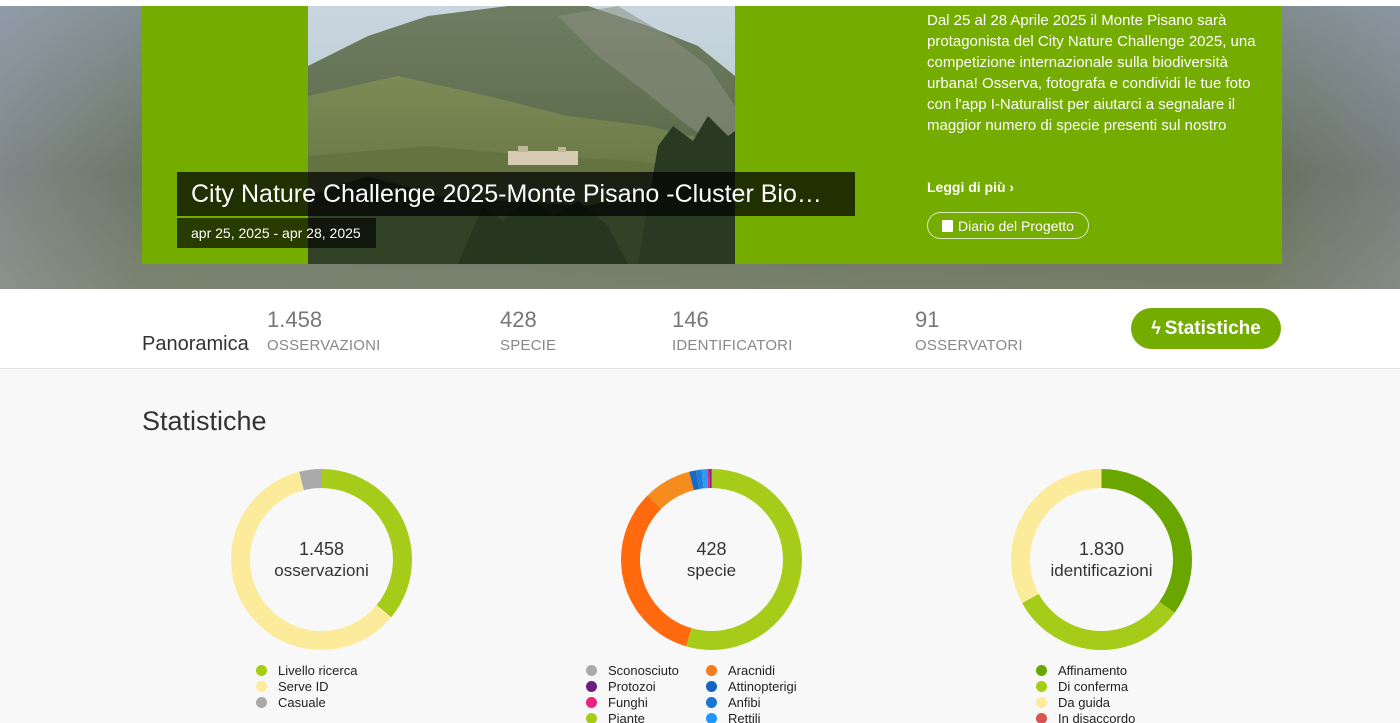 The height and width of the screenshot is (723, 1400). Describe the element at coordinates (969, 345) in the screenshot. I see `stat-label: OSSERVATORI` at that location.